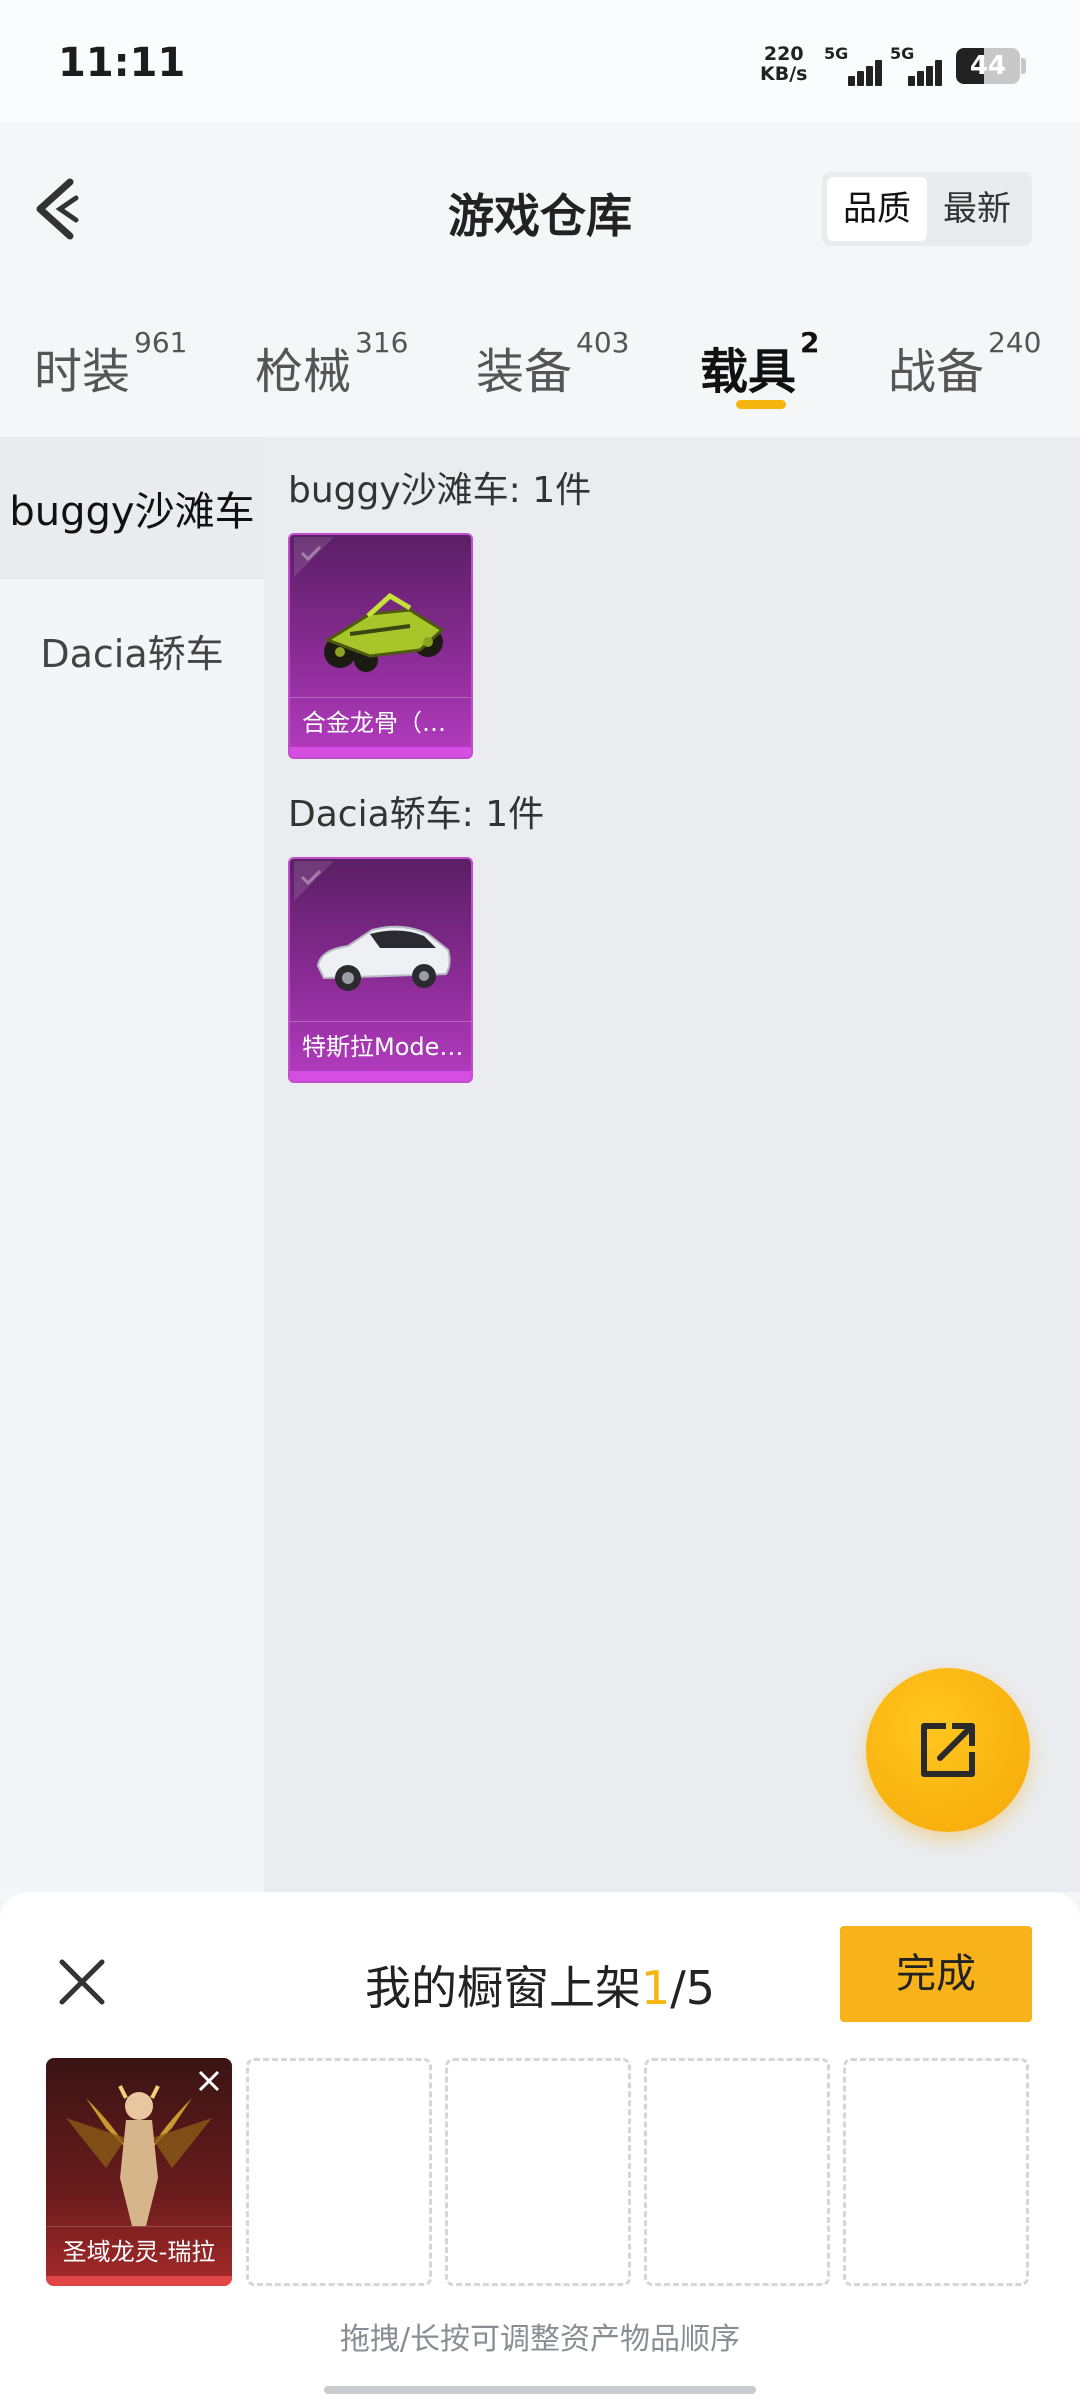 This screenshot has width=1080, height=2400. Describe the element at coordinates (936, 1974) in the screenshot. I see `done-button: 完成` at that location.